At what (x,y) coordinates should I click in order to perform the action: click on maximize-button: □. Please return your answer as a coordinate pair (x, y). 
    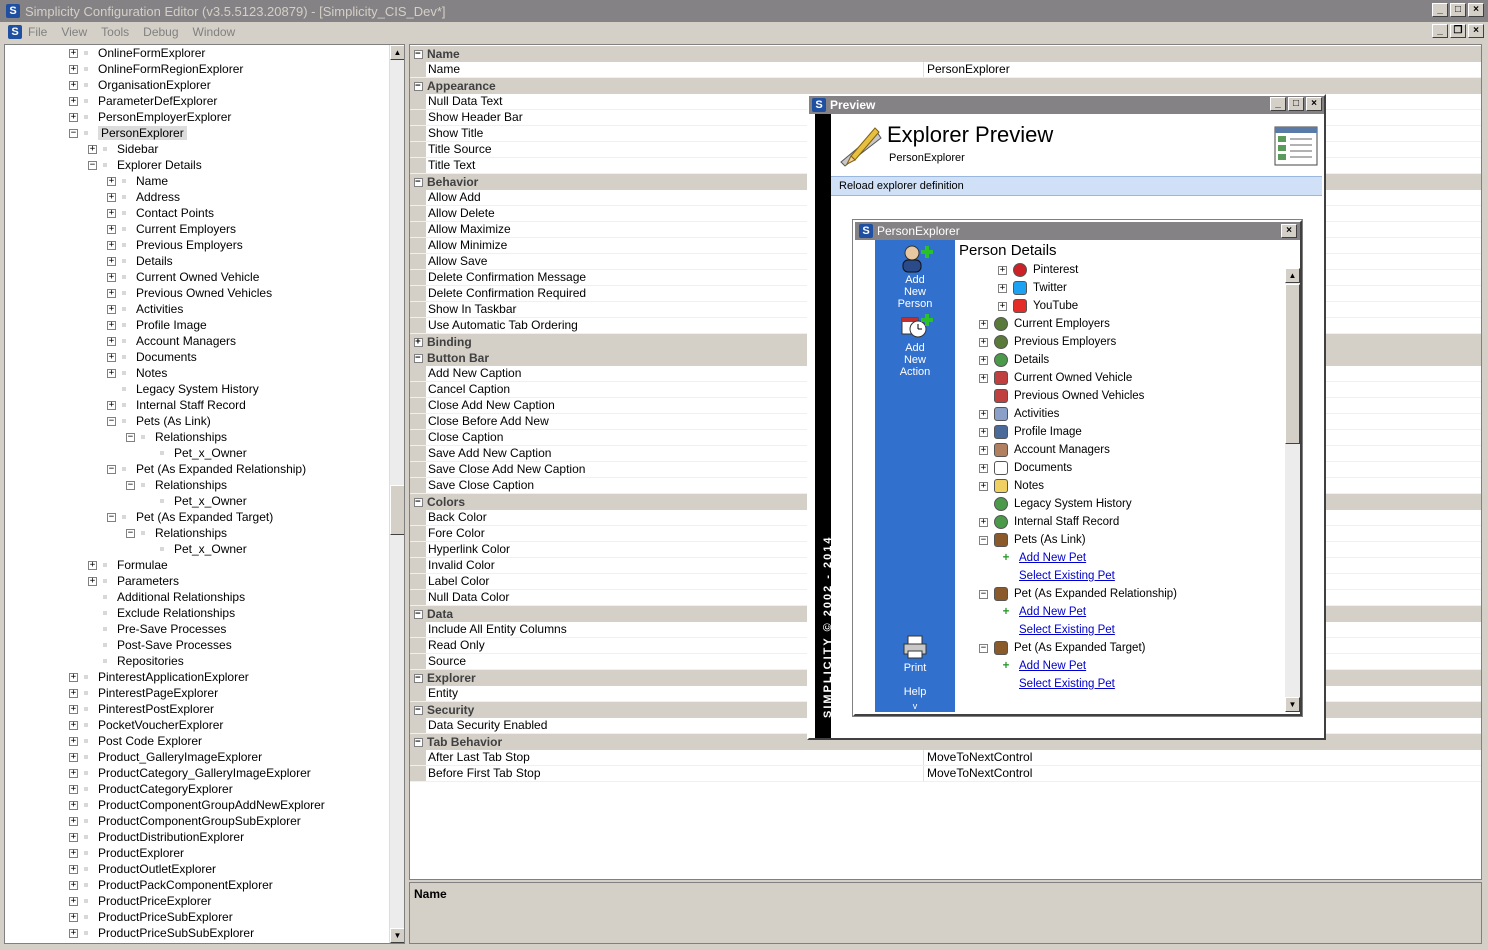
    Looking at the image, I should click on (1458, 10).